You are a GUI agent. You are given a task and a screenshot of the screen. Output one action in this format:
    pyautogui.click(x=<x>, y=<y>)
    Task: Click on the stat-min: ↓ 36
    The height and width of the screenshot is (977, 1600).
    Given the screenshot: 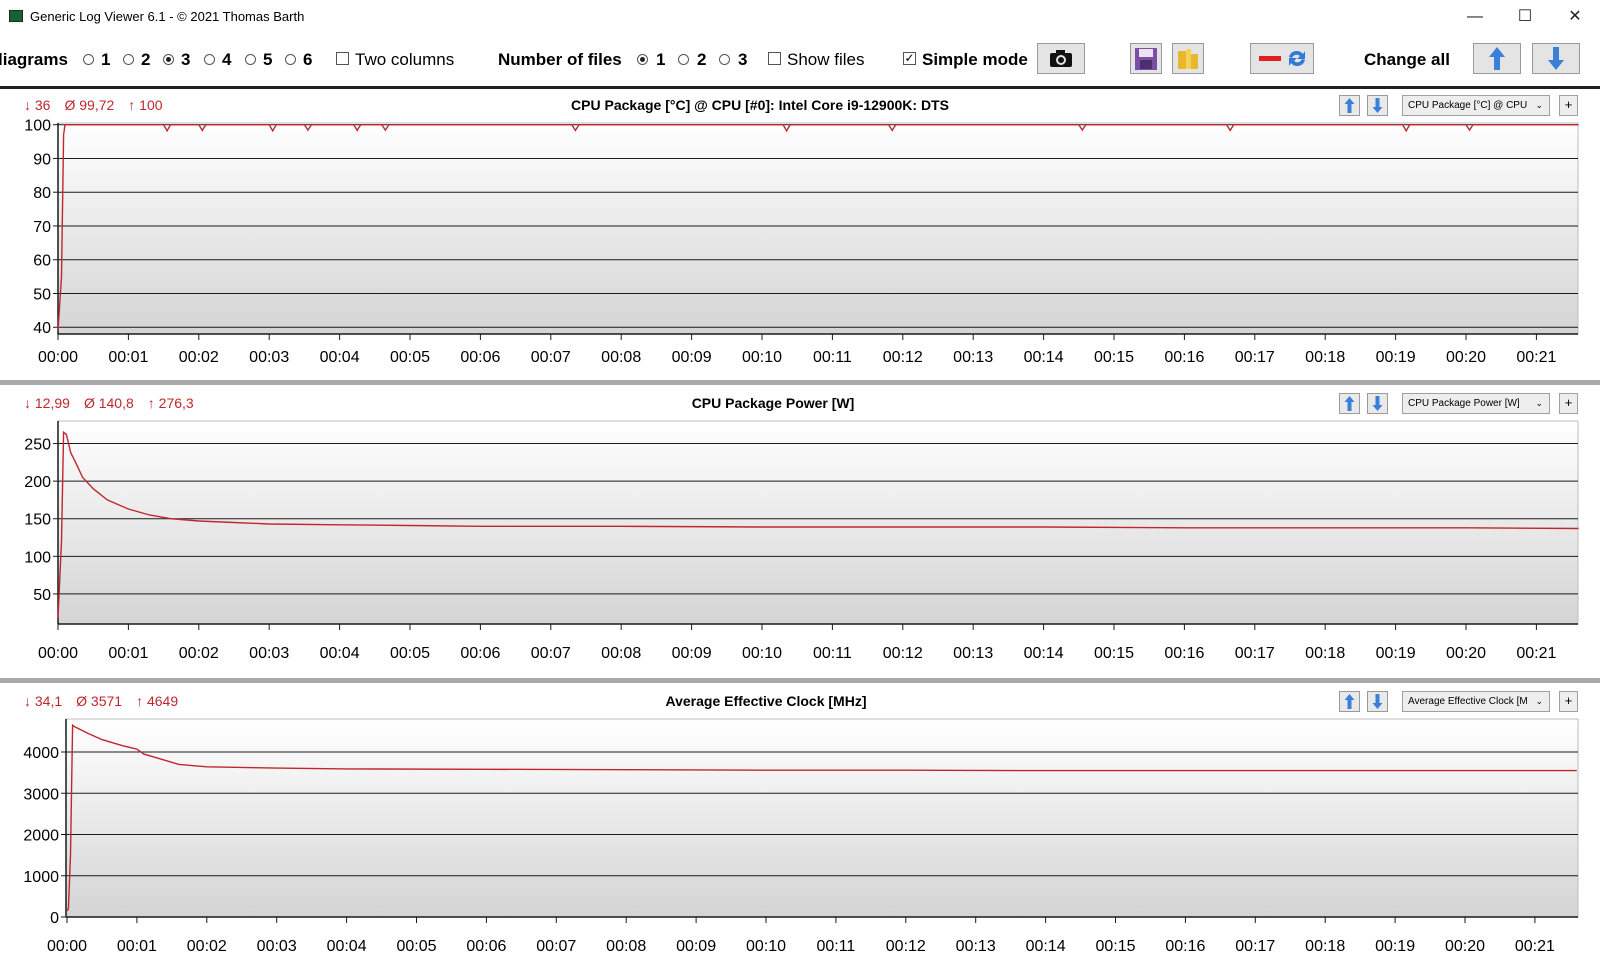 What is the action you would take?
    pyautogui.click(x=37, y=105)
    